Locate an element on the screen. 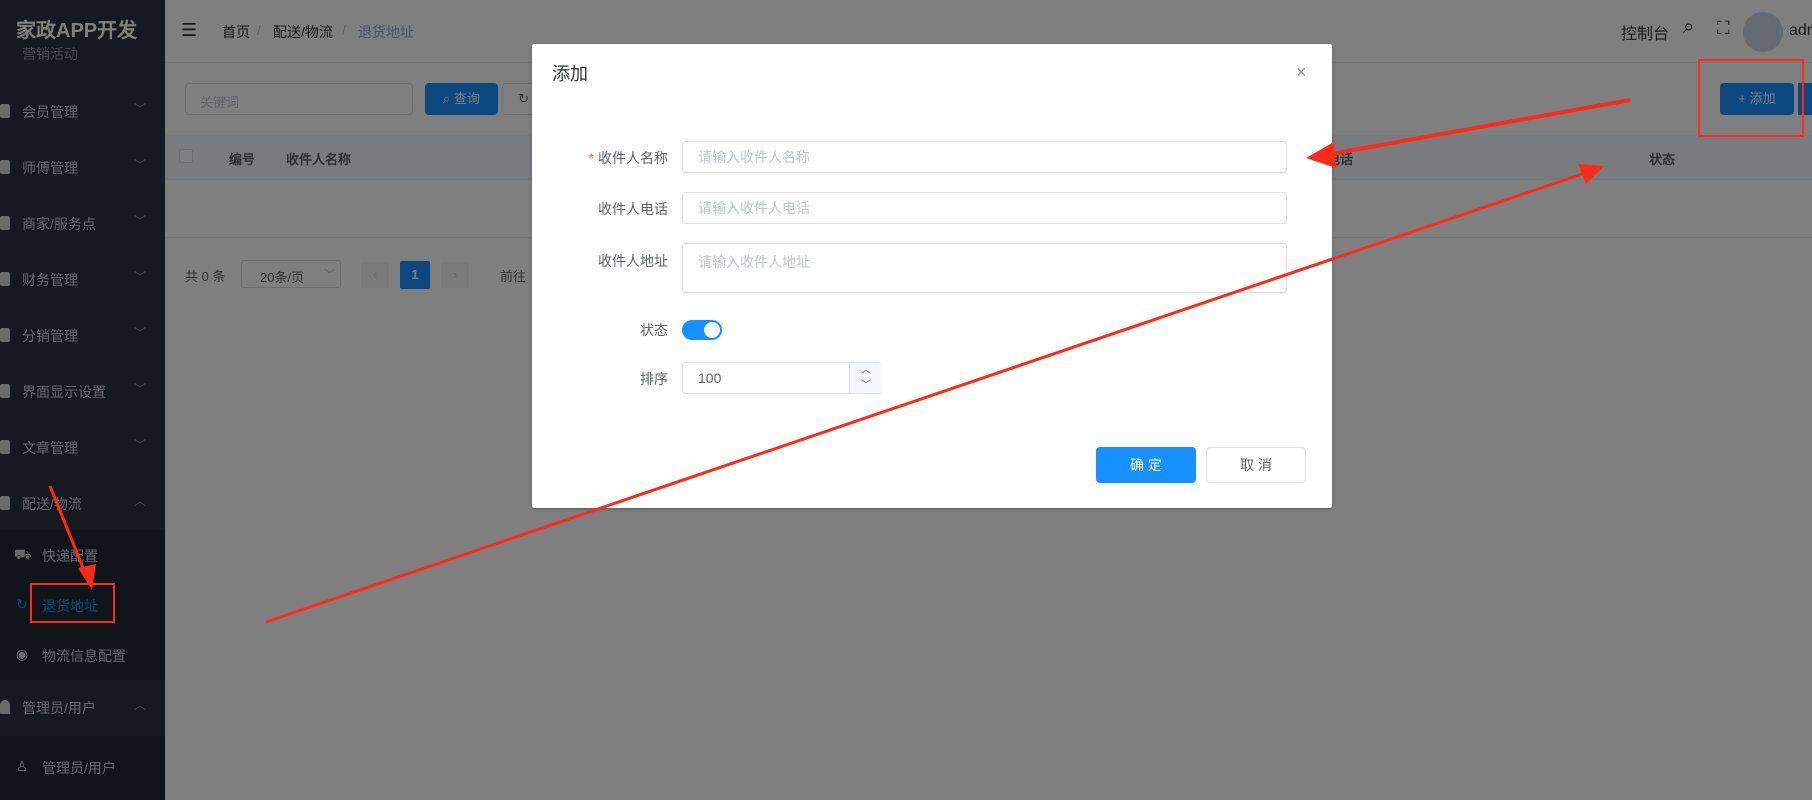 This screenshot has width=1812, height=800. phone-label: 收件人电话 is located at coordinates (633, 209).